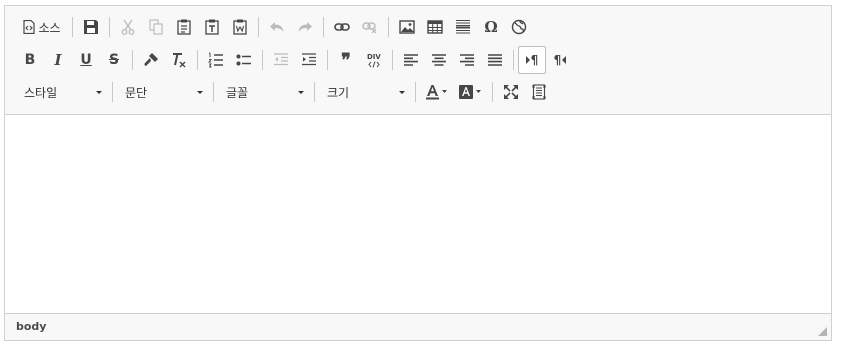  What do you see at coordinates (163, 92) in the screenshot?
I see `format-combo: 문단` at bounding box center [163, 92].